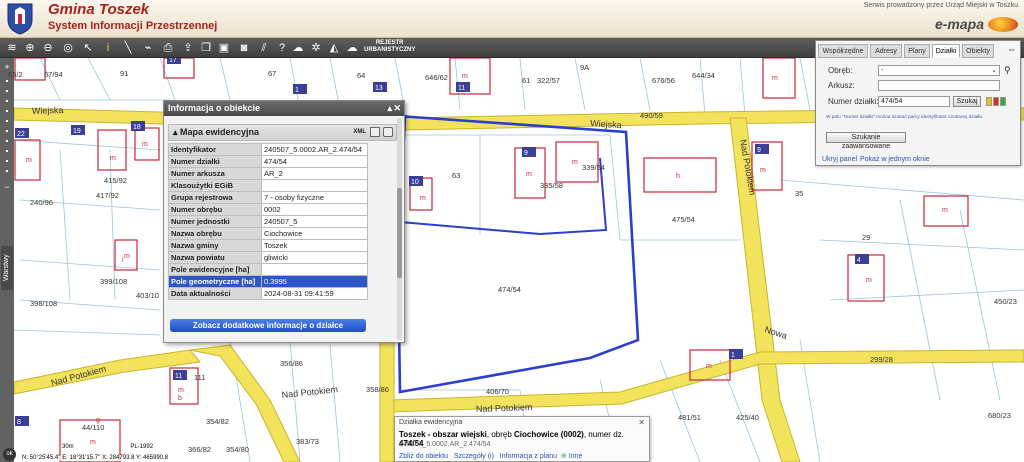  What do you see at coordinates (147, 295) in the screenshot?
I see `parcel-number-label: 403/10` at bounding box center [147, 295].